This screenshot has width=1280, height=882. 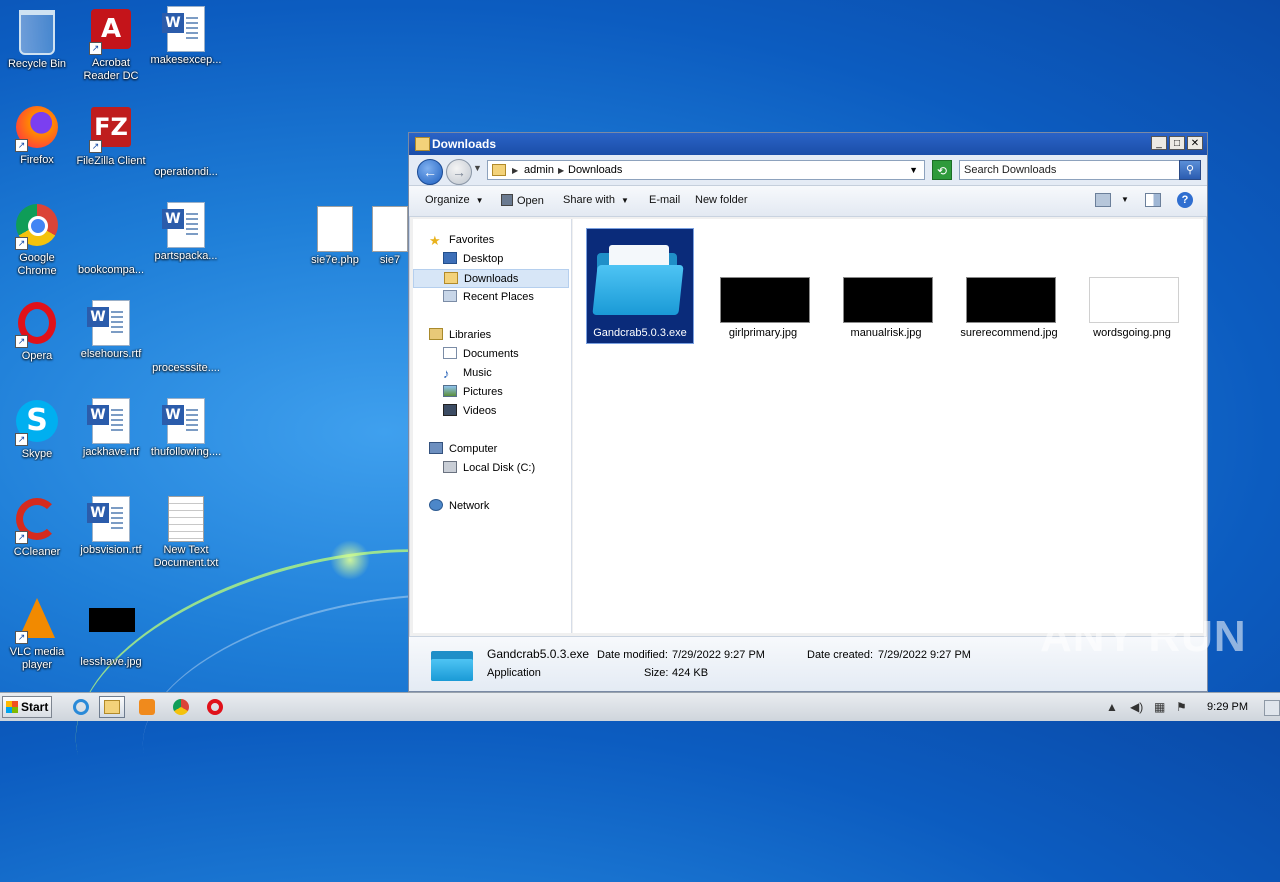 What do you see at coordinates (1136, 707) in the screenshot?
I see `volume-icon: ◀)` at bounding box center [1136, 707].